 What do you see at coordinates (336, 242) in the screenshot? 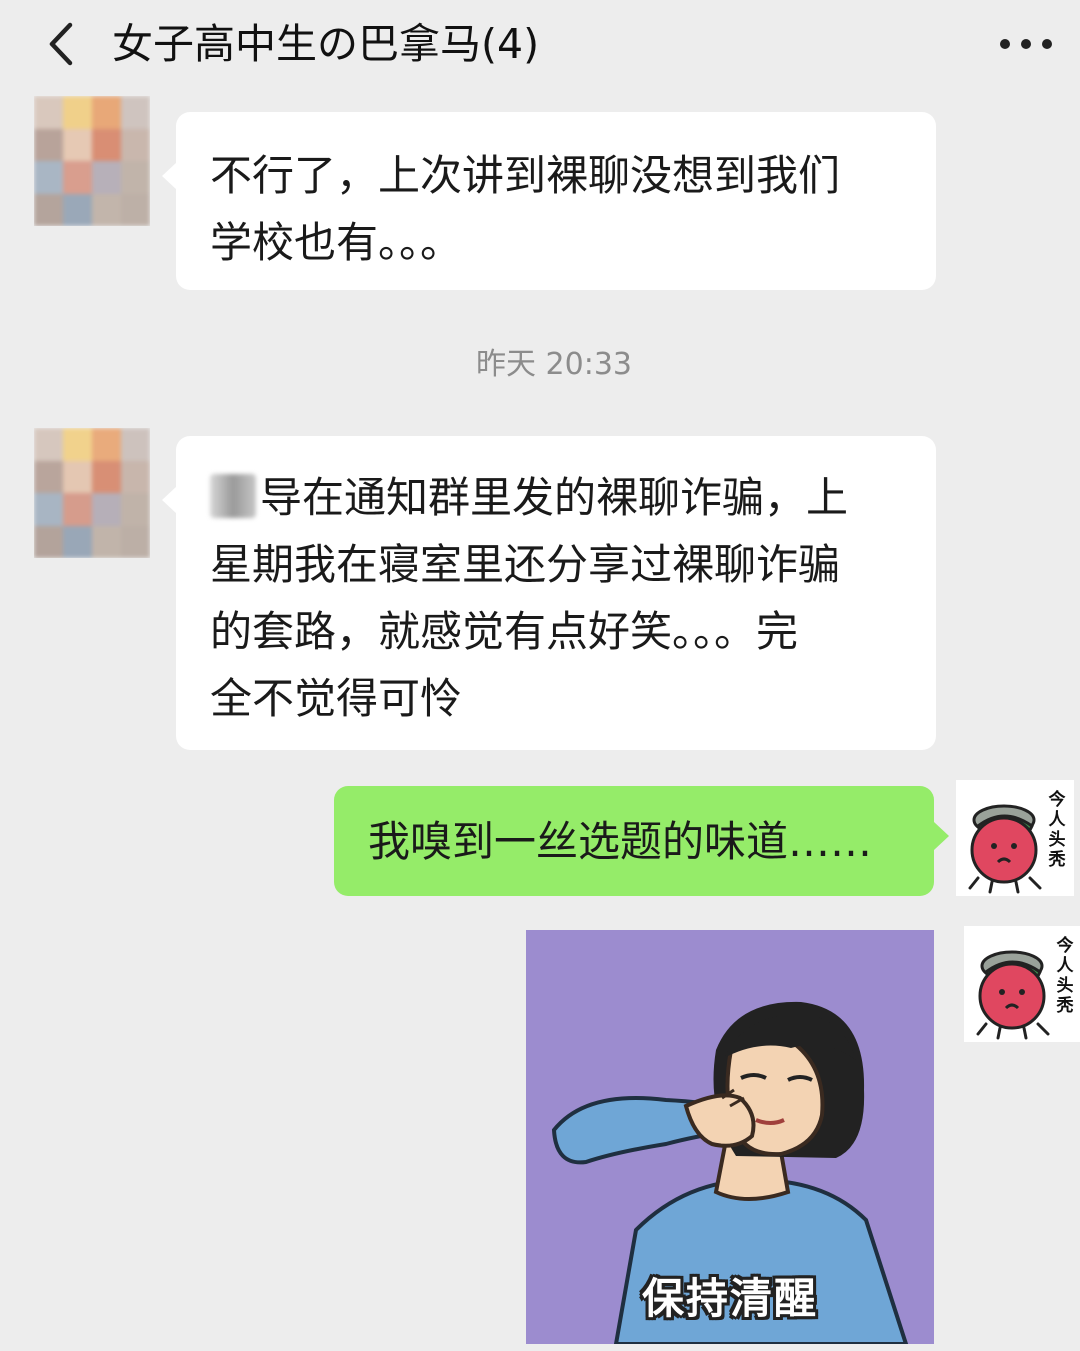
I see `message-text-line: 学校也有。。。` at bounding box center [336, 242].